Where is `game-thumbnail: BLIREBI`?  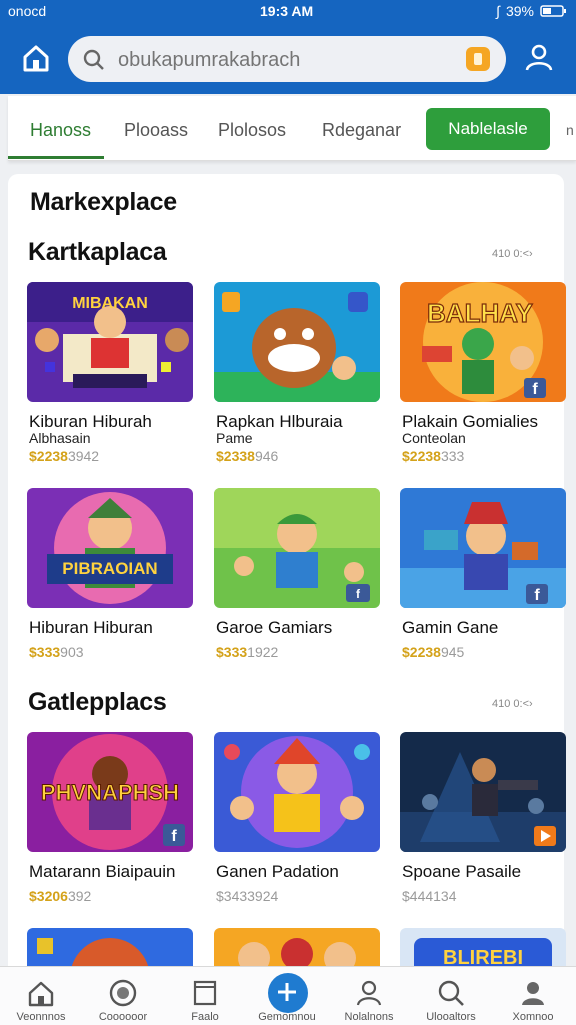
game-thumbnail: BLIREBI is located at coordinates (483, 948).